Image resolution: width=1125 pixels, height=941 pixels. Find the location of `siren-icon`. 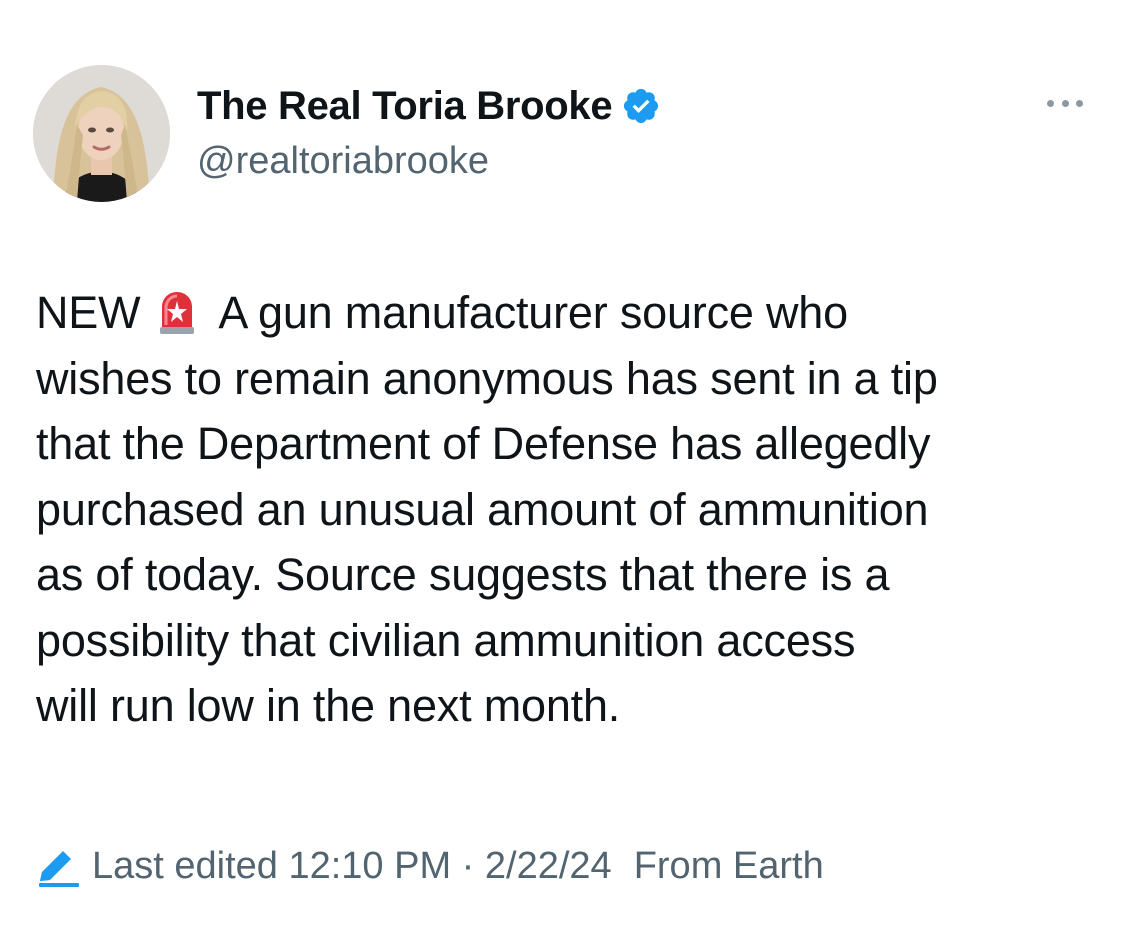

siren-icon is located at coordinates (177, 313).